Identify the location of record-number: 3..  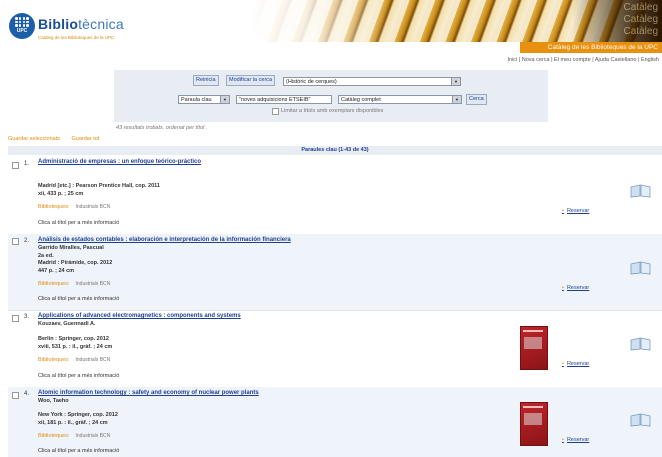
(27, 317).